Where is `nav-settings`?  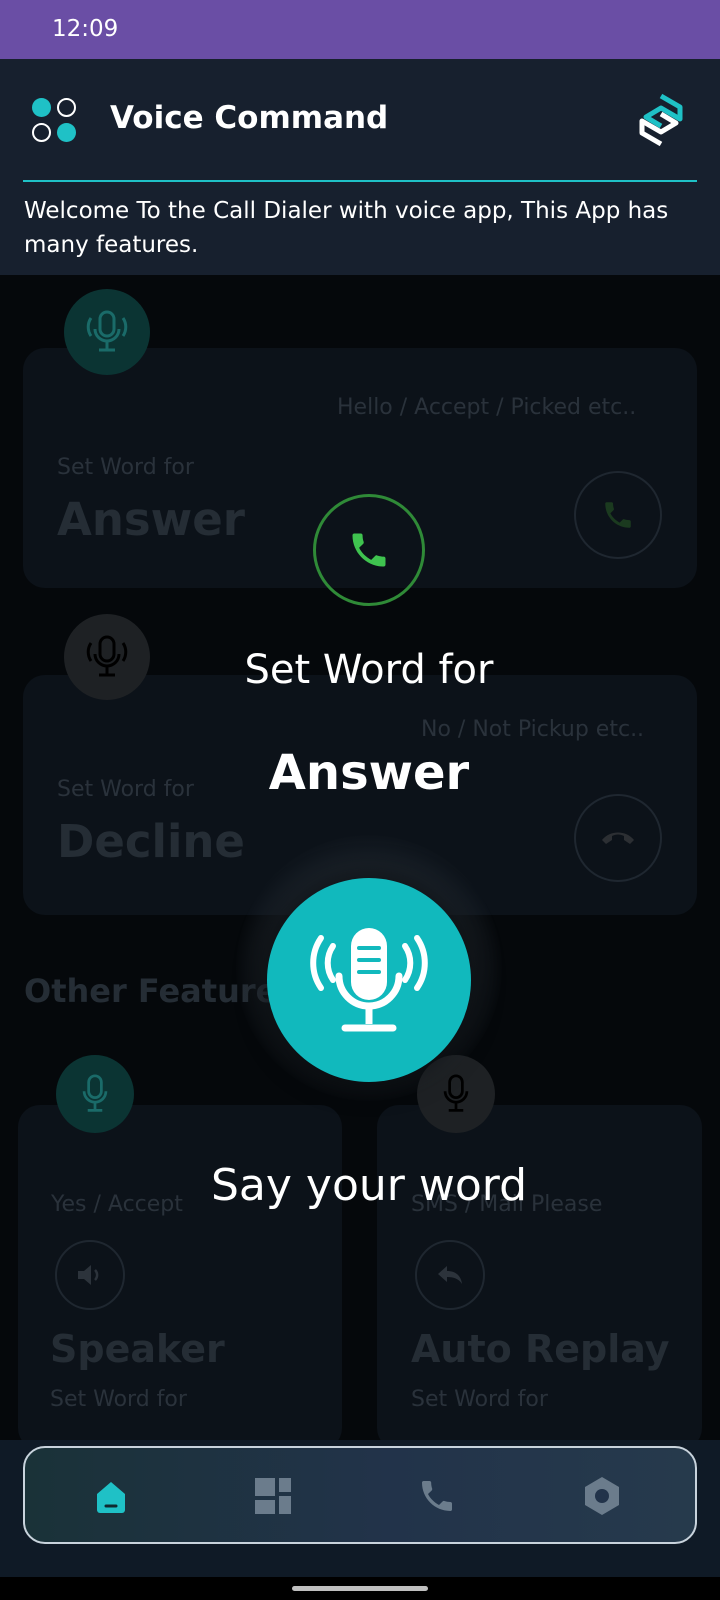
nav-settings is located at coordinates (602, 1496).